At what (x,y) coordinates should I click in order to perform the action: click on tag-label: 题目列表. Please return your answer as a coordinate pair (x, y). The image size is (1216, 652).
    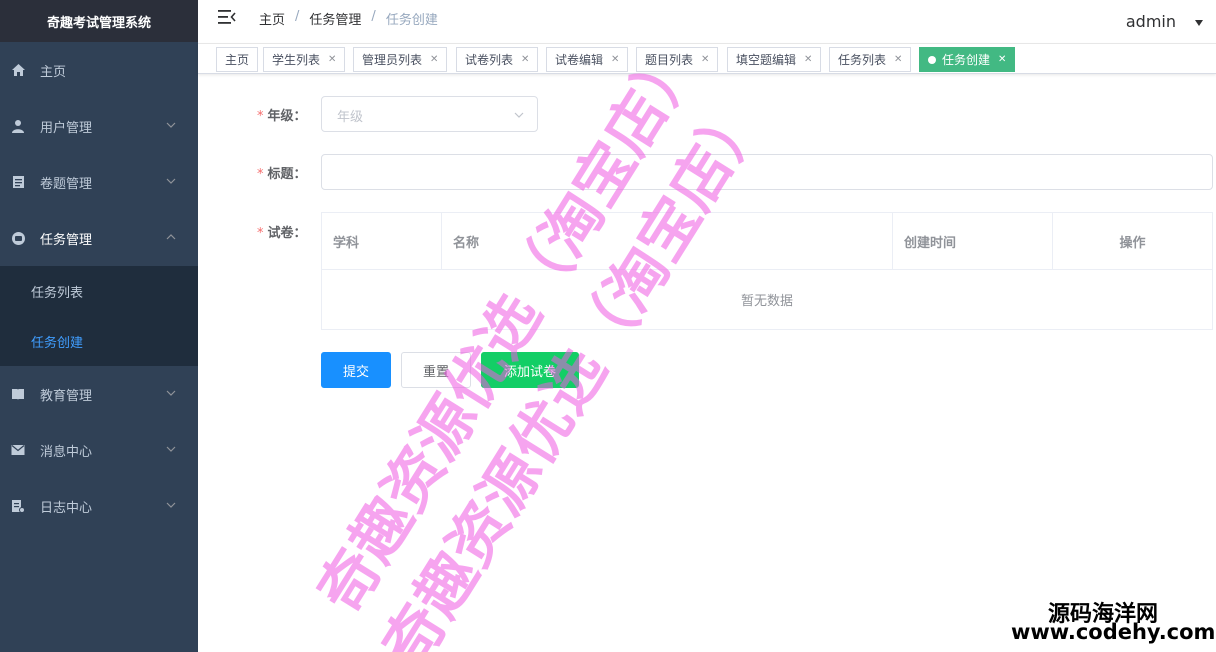
    Looking at the image, I should click on (669, 60).